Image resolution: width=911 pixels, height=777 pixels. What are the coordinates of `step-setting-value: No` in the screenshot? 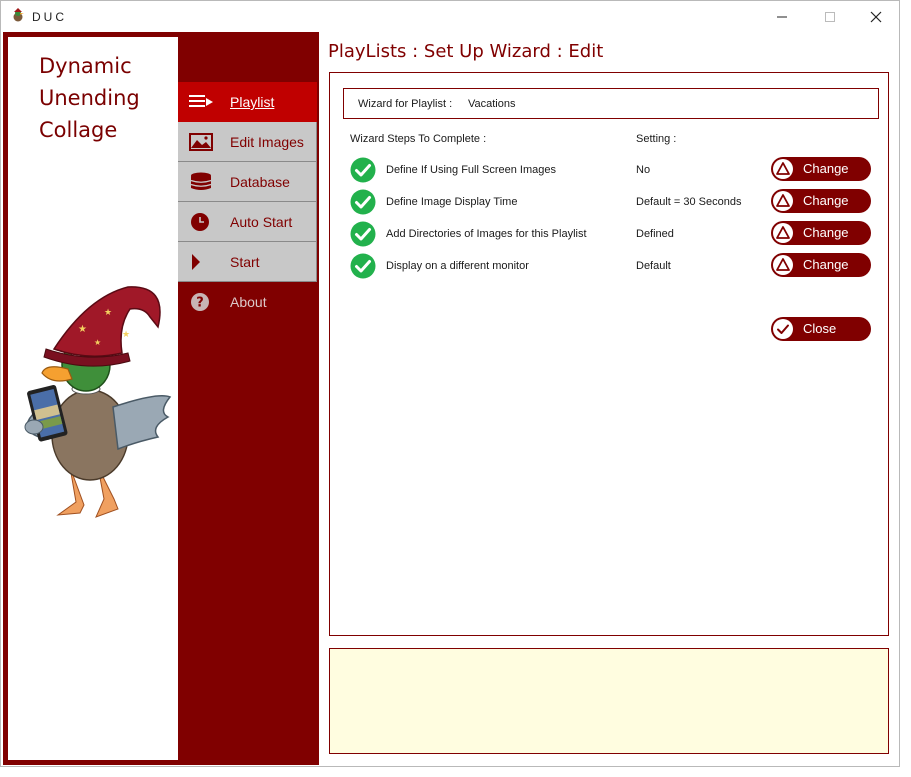 It's located at (643, 170).